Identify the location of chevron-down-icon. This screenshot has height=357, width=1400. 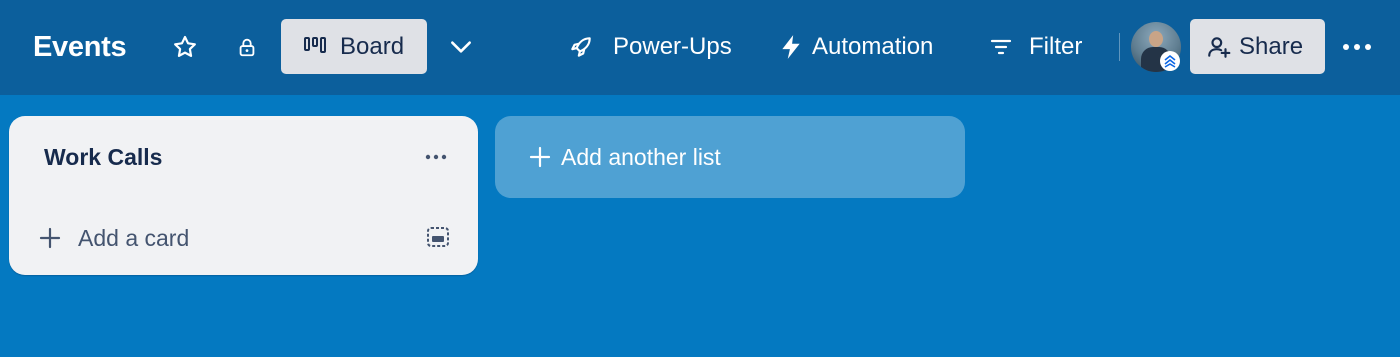
(461, 47).